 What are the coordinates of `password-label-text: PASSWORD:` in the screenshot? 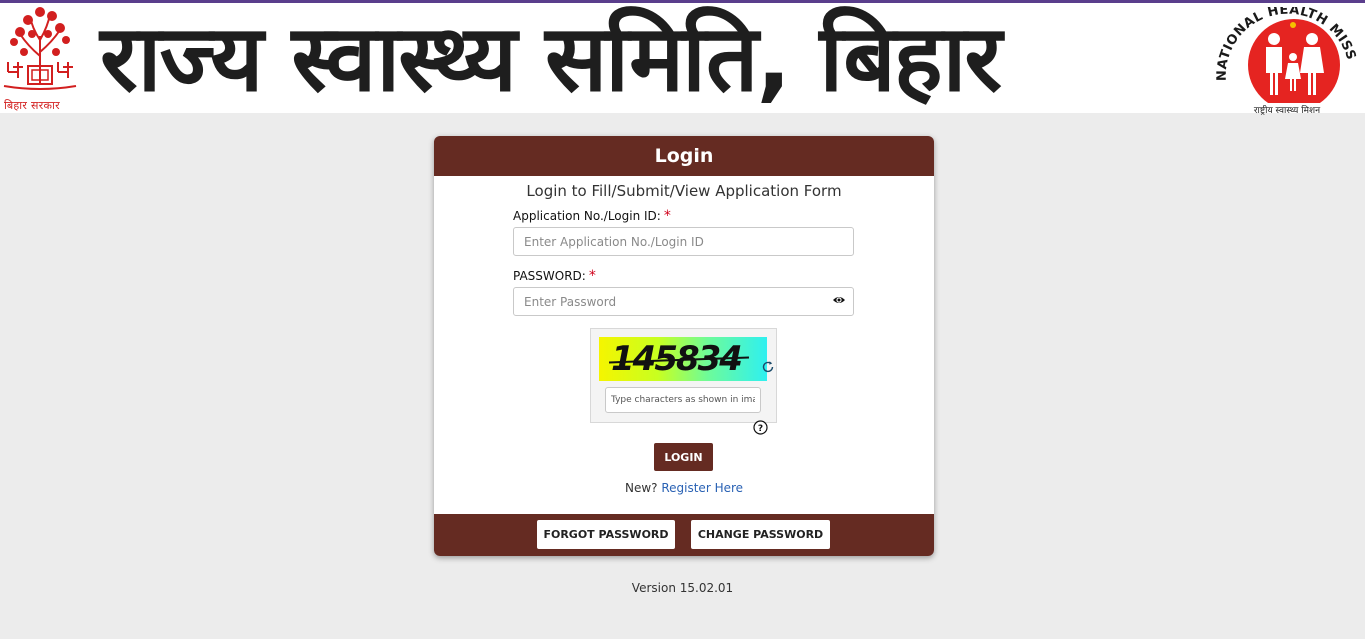 It's located at (549, 276).